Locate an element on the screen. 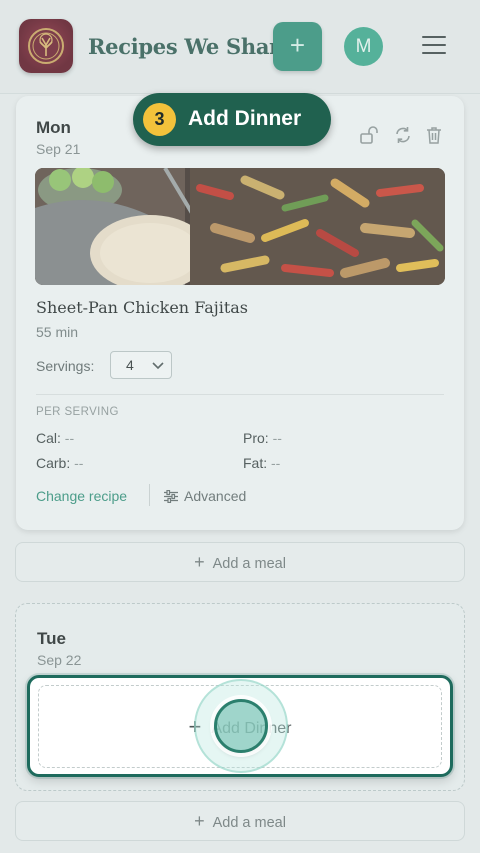 This screenshot has height=853, width=480. meal-image is located at coordinates (240, 226).